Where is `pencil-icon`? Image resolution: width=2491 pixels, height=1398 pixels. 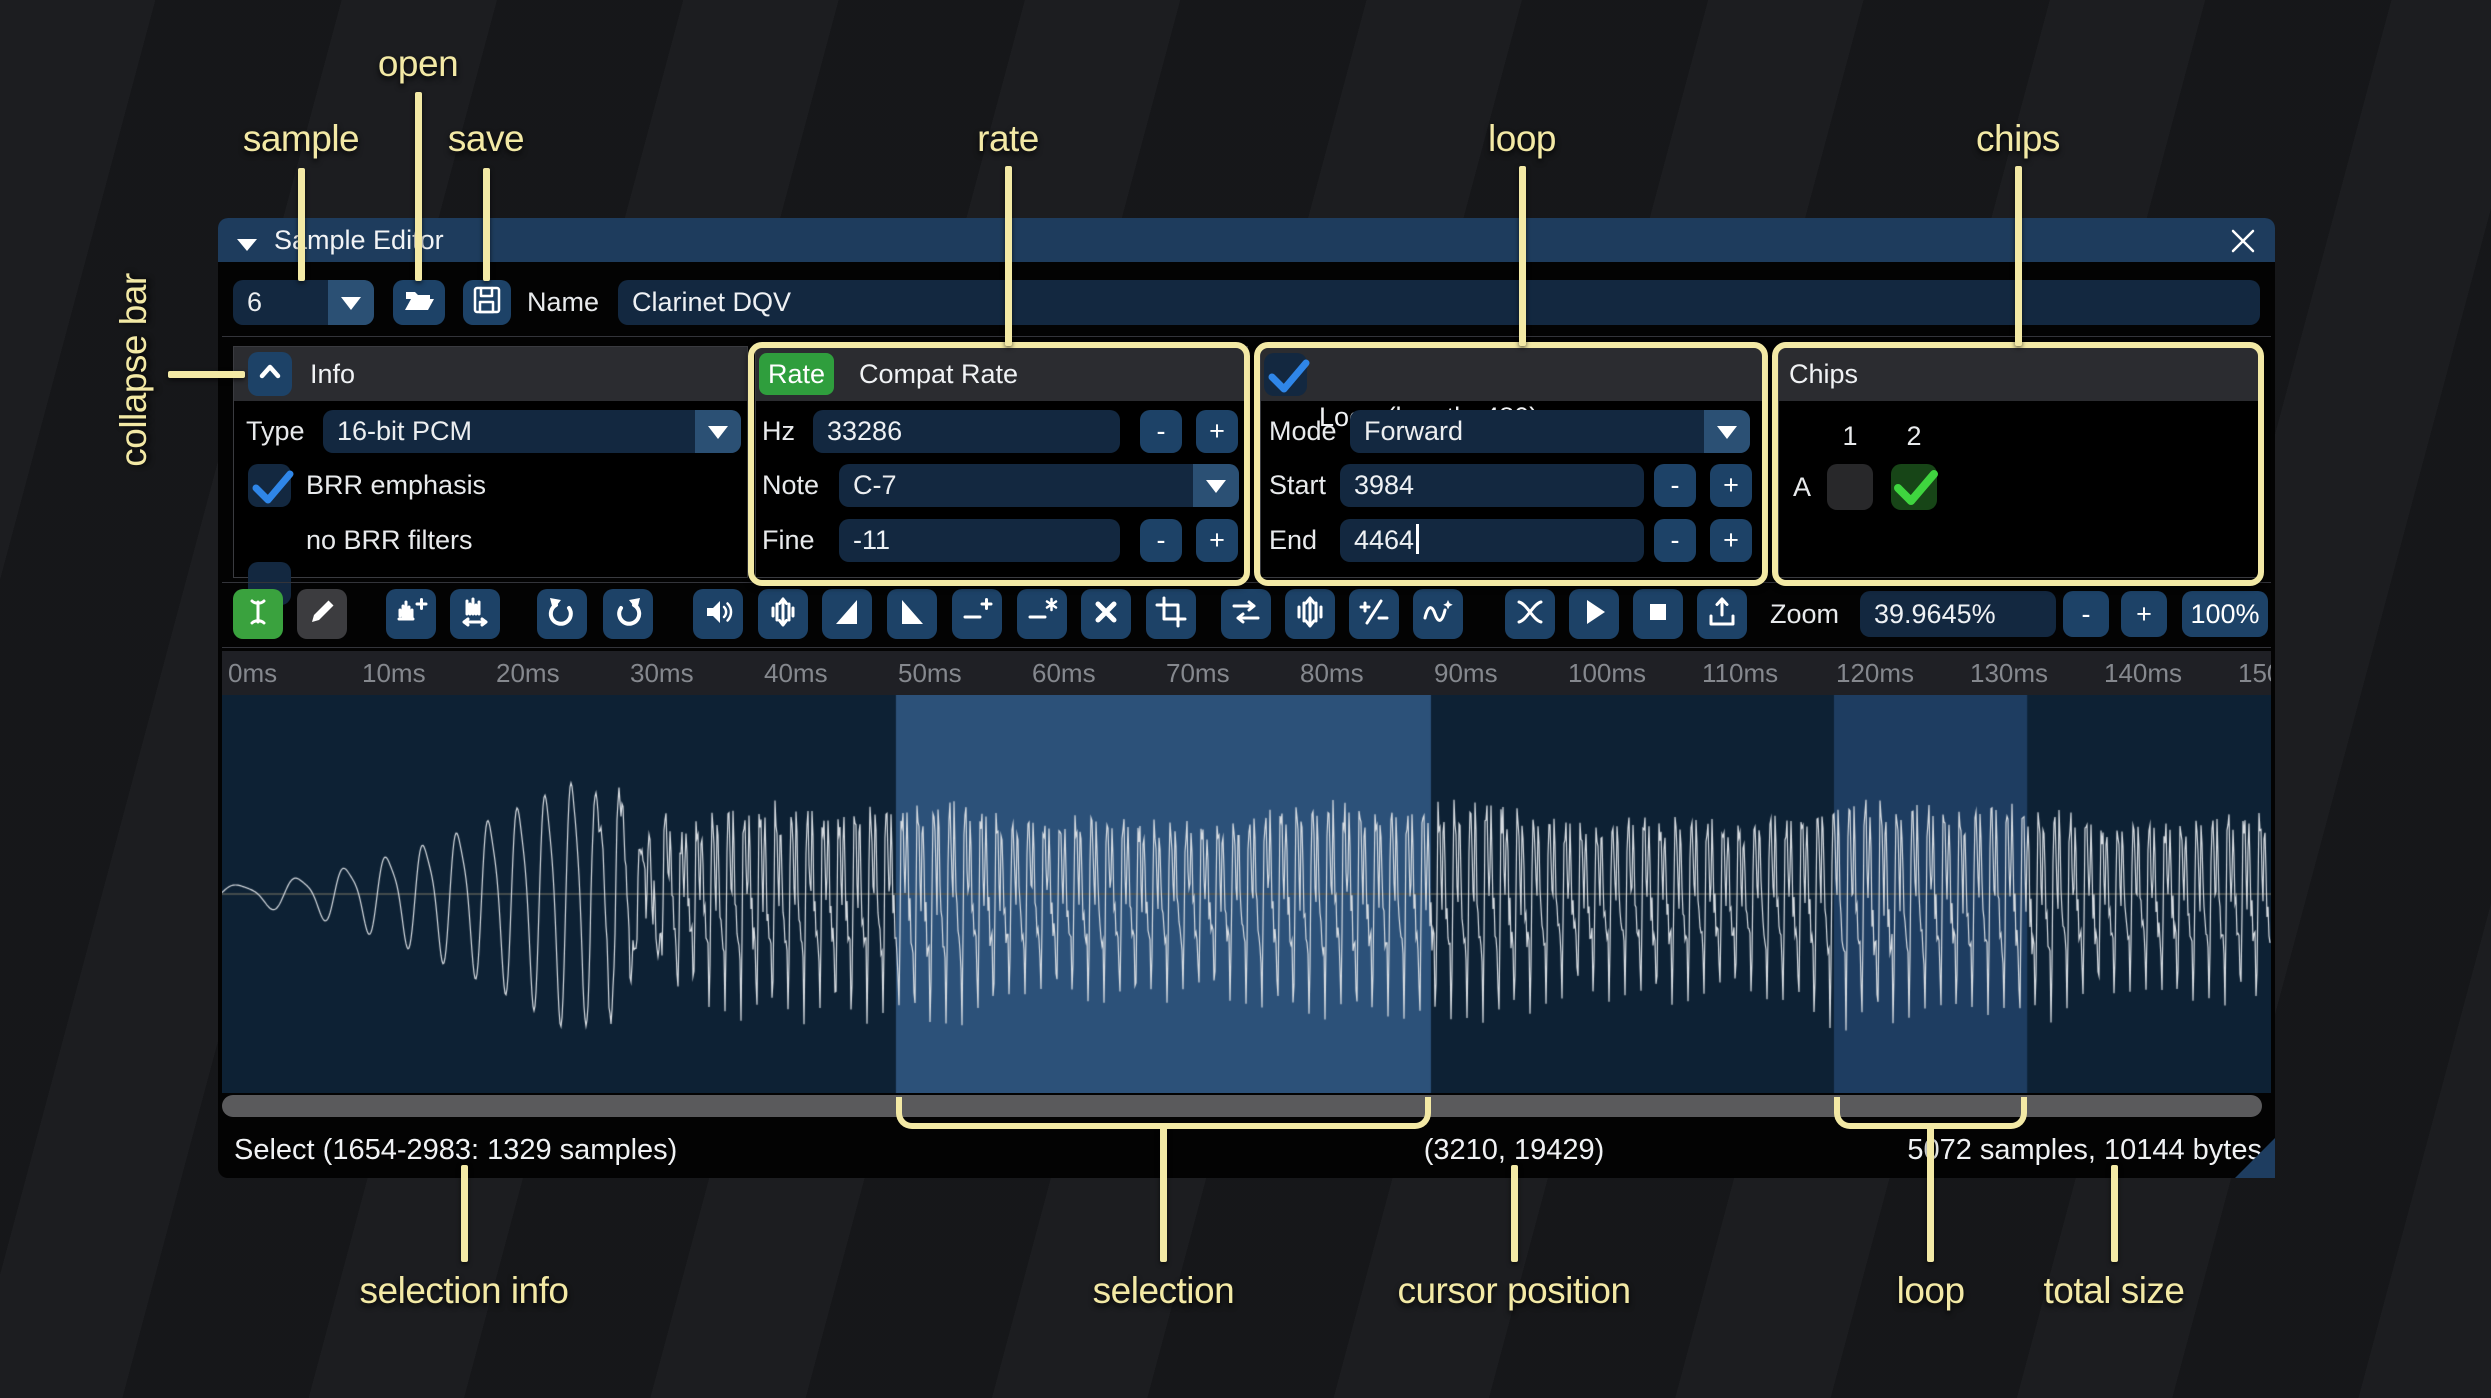 pencil-icon is located at coordinates (322, 614).